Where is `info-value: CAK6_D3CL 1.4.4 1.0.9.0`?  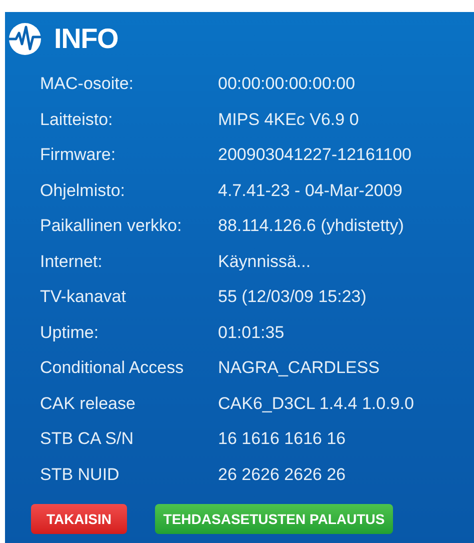 info-value: CAK6_D3CL 1.4.4 1.0.9.0 is located at coordinates (316, 403).